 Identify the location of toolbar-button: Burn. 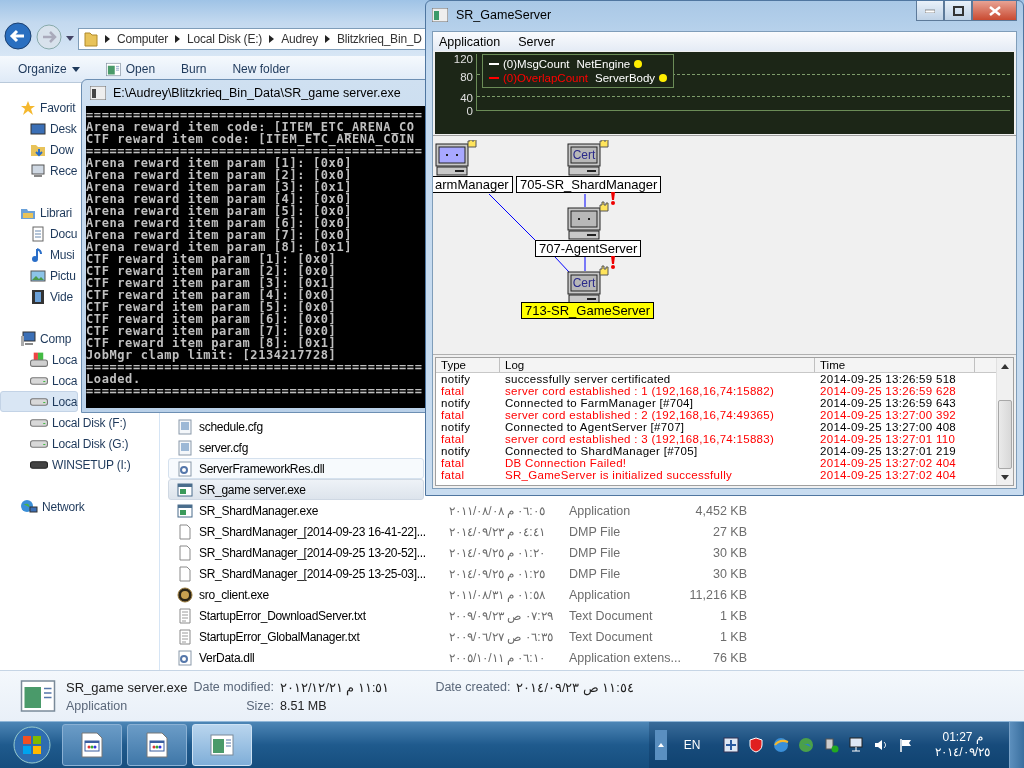
(194, 69).